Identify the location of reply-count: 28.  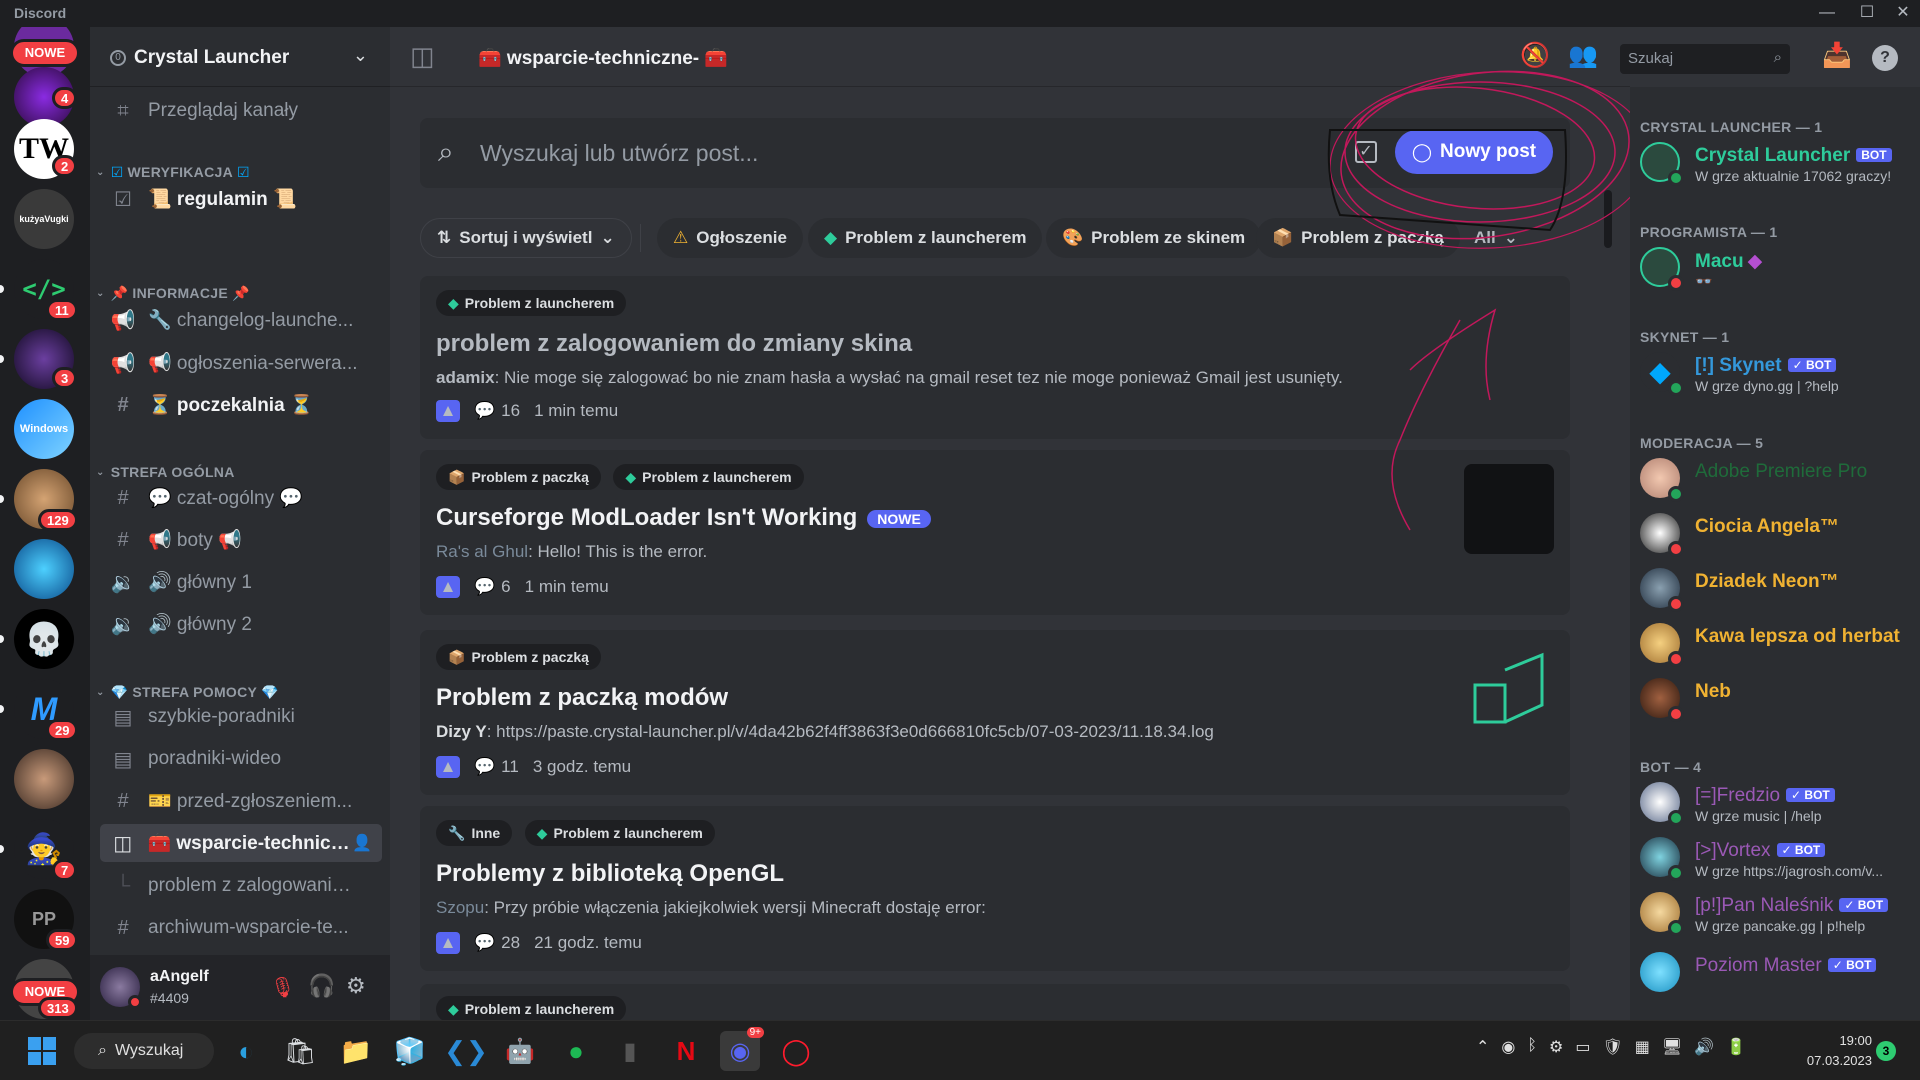
(511, 942).